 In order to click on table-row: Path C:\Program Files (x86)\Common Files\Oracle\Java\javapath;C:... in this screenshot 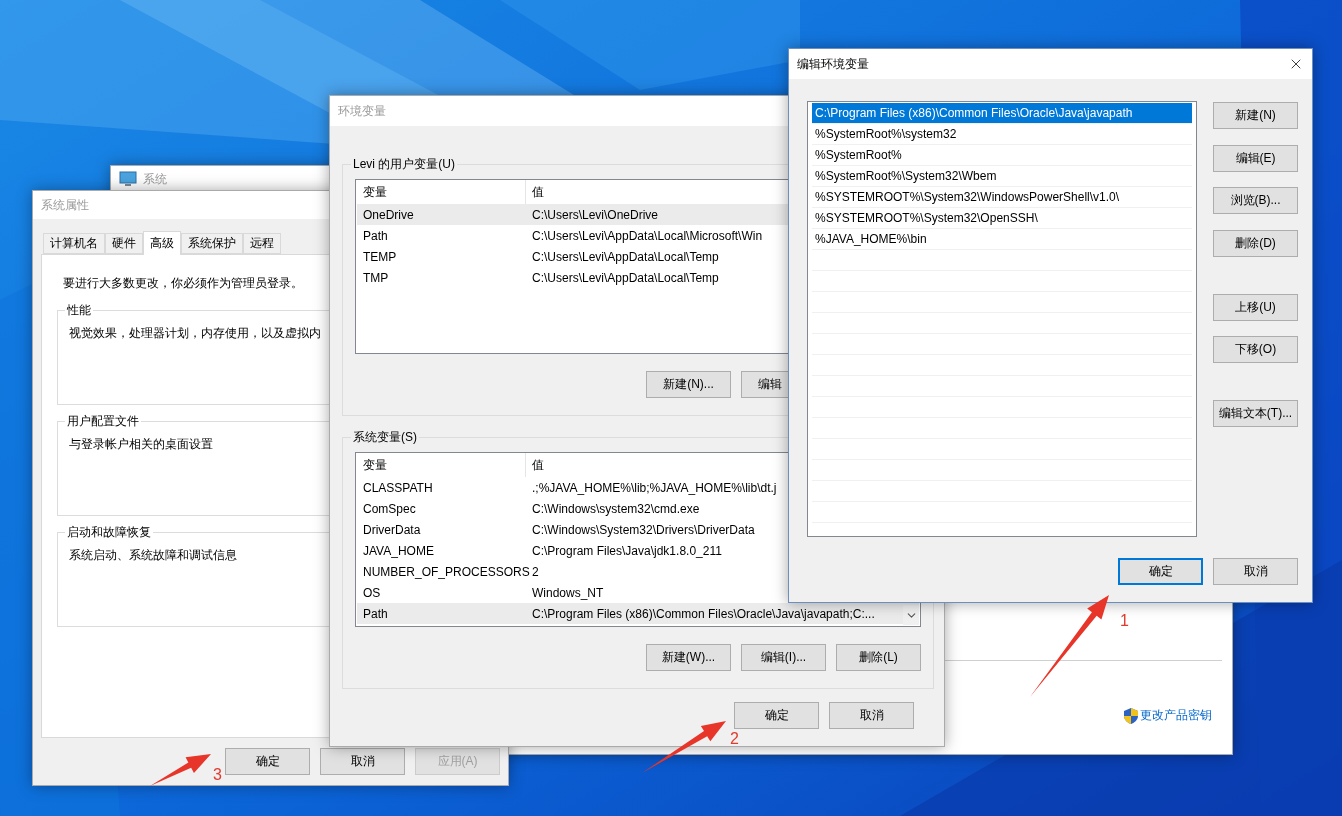, I will do `click(638, 613)`.